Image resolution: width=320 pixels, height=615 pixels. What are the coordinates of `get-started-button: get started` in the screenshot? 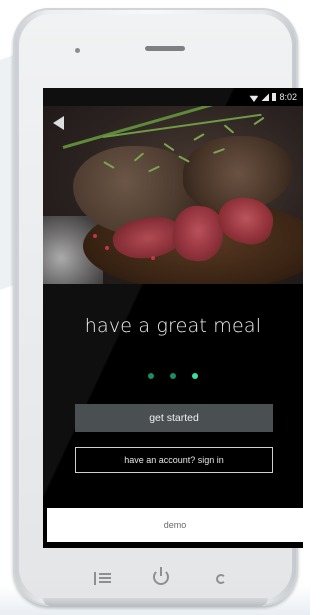 It's located at (174, 418).